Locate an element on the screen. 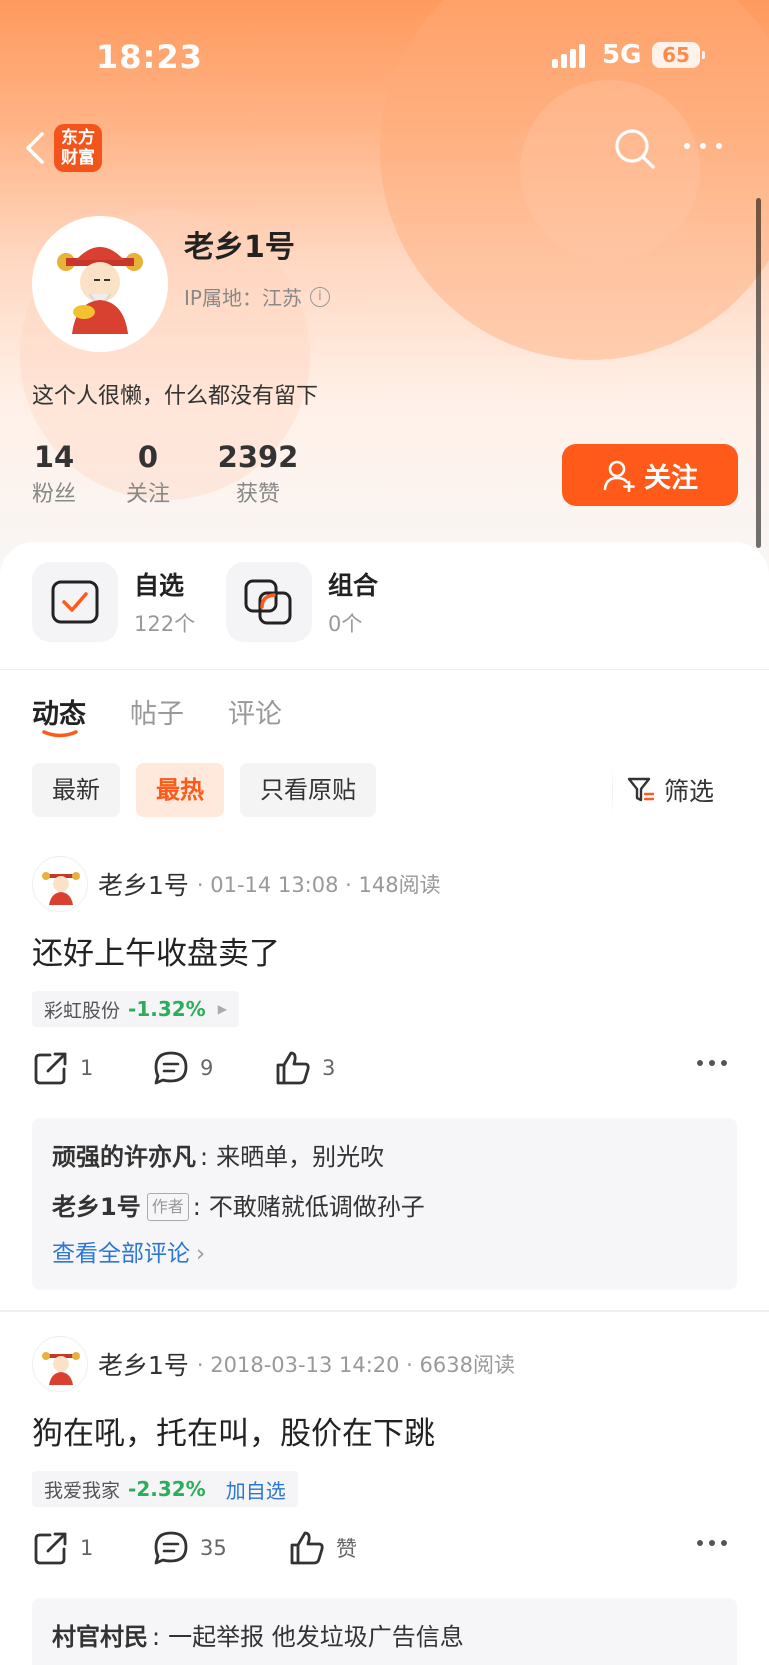  portfolio-icon is located at coordinates (269, 602).